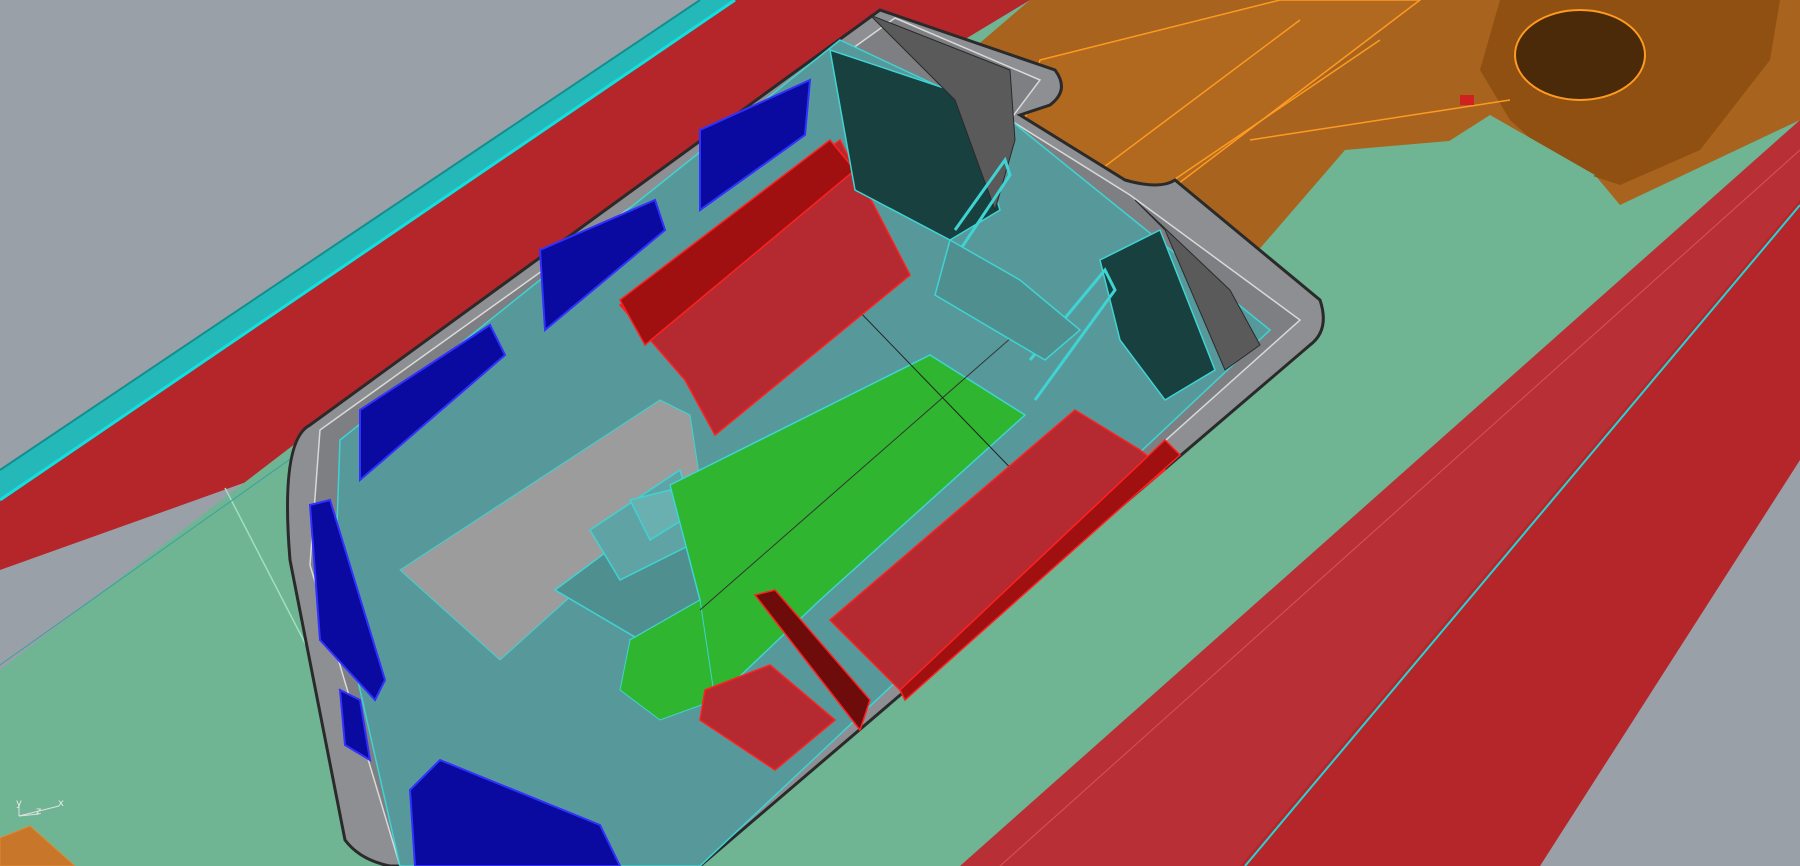 This screenshot has height=866, width=1800. What do you see at coordinates (1467, 100) in the screenshot?
I see `engine-hatch-marker` at bounding box center [1467, 100].